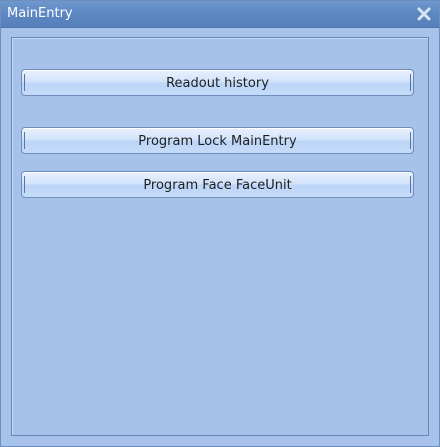 The height and width of the screenshot is (447, 440). What do you see at coordinates (220, 14) in the screenshot?
I see `title-bar: MainEntry` at bounding box center [220, 14].